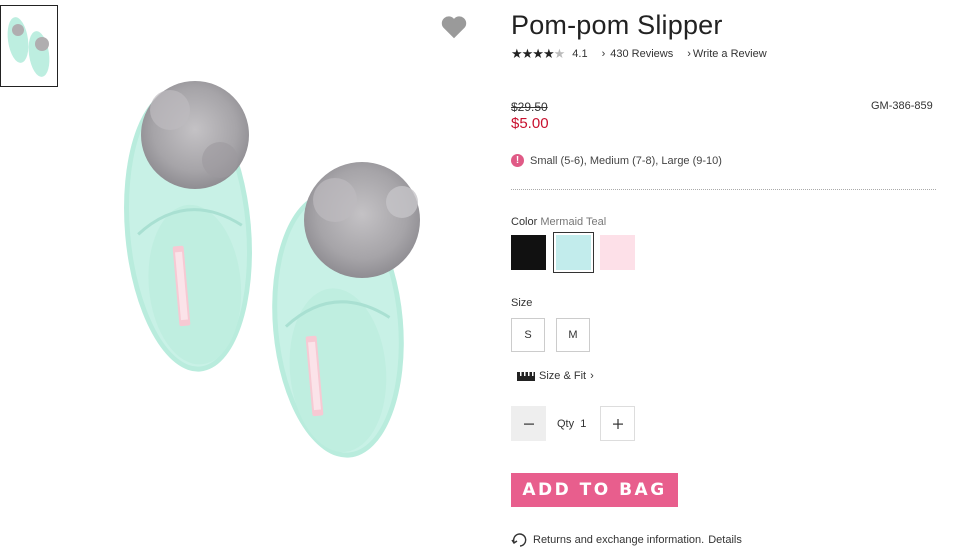 The height and width of the screenshot is (547, 953). Describe the element at coordinates (454, 27) in the screenshot. I see `wishlist-heart-icon` at that location.